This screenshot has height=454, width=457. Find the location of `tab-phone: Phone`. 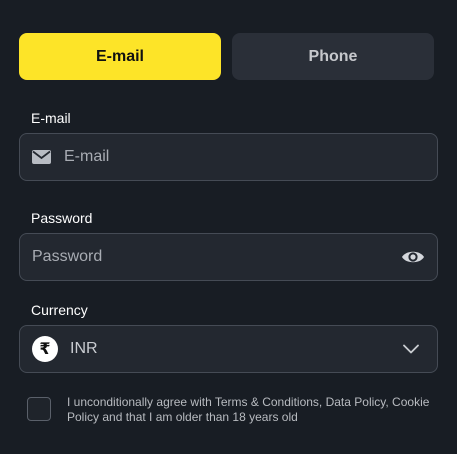

tab-phone: Phone is located at coordinates (333, 56).